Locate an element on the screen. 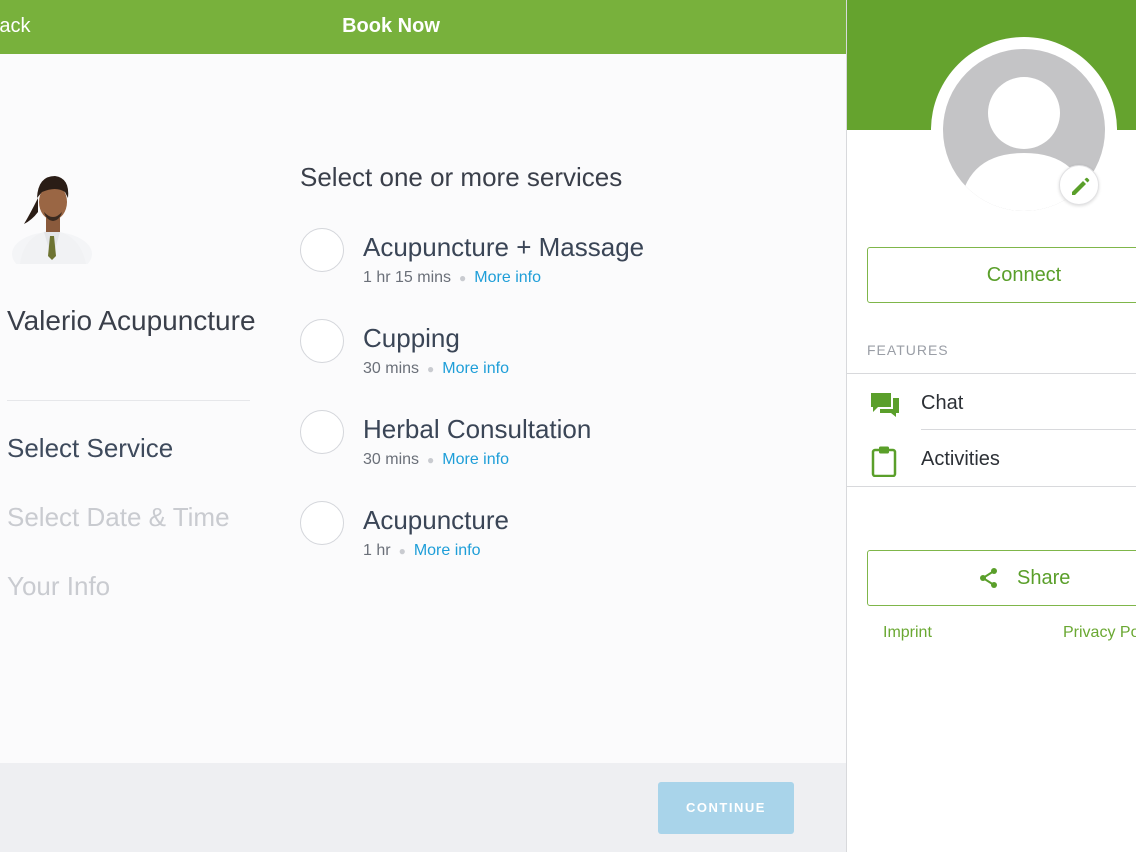 This screenshot has width=1136, height=852. step-select-service: Select Service is located at coordinates (90, 448).